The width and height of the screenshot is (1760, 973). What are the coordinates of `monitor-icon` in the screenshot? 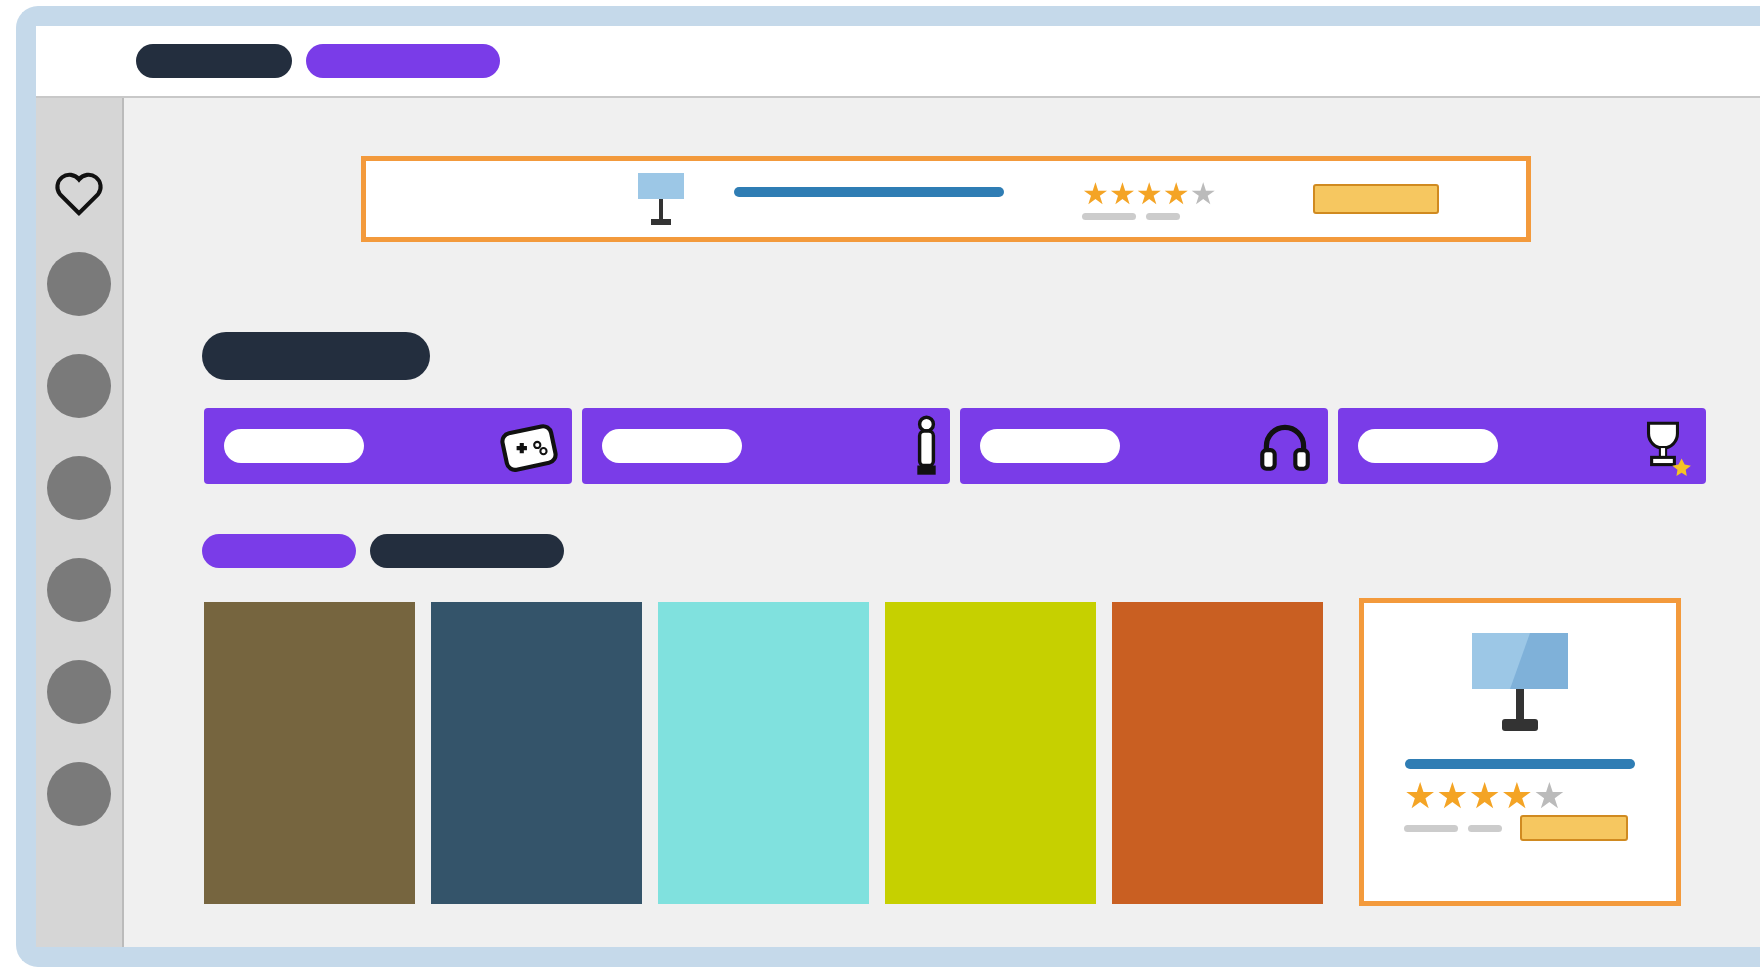 It's located at (661, 199).